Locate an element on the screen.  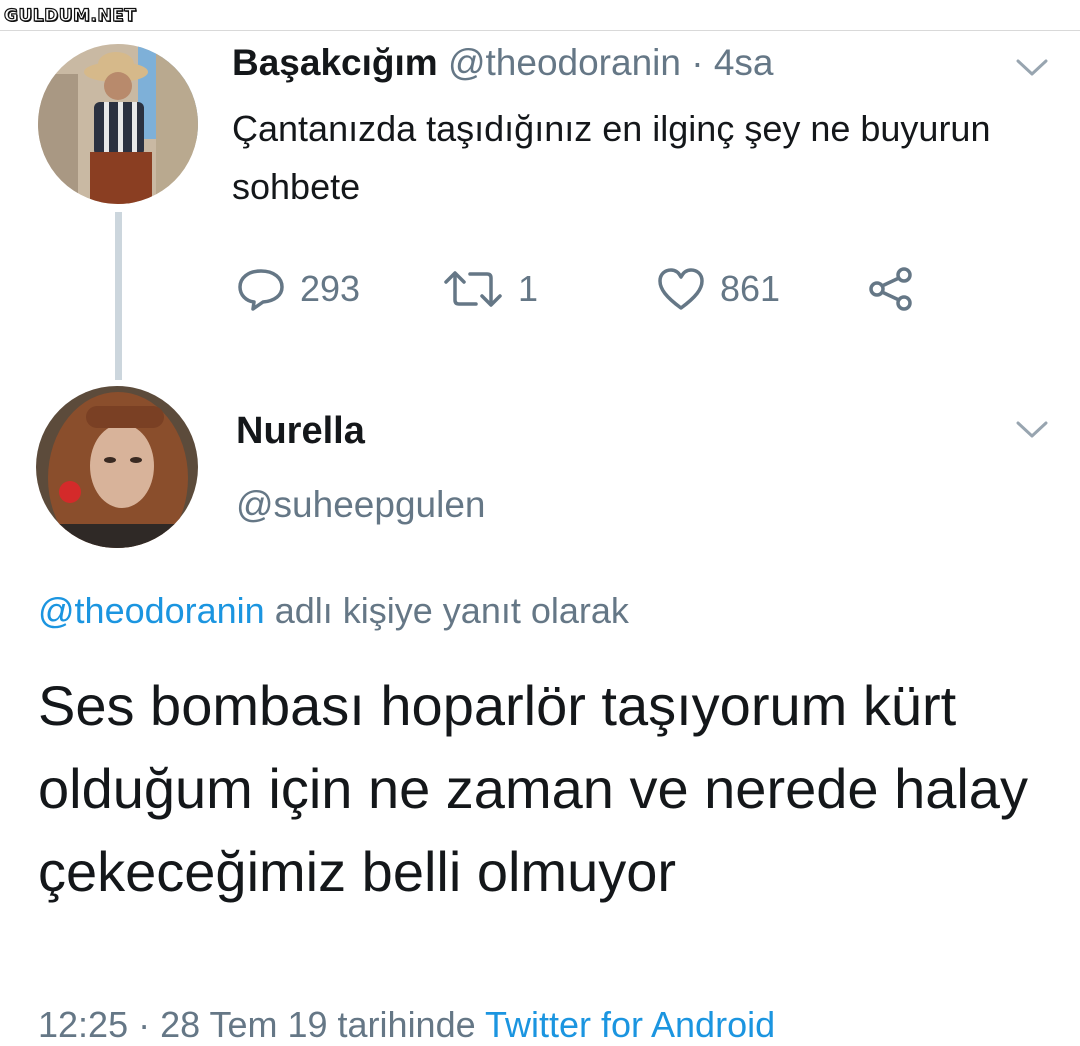
retweet-button: 1 is located at coordinates (490, 289).